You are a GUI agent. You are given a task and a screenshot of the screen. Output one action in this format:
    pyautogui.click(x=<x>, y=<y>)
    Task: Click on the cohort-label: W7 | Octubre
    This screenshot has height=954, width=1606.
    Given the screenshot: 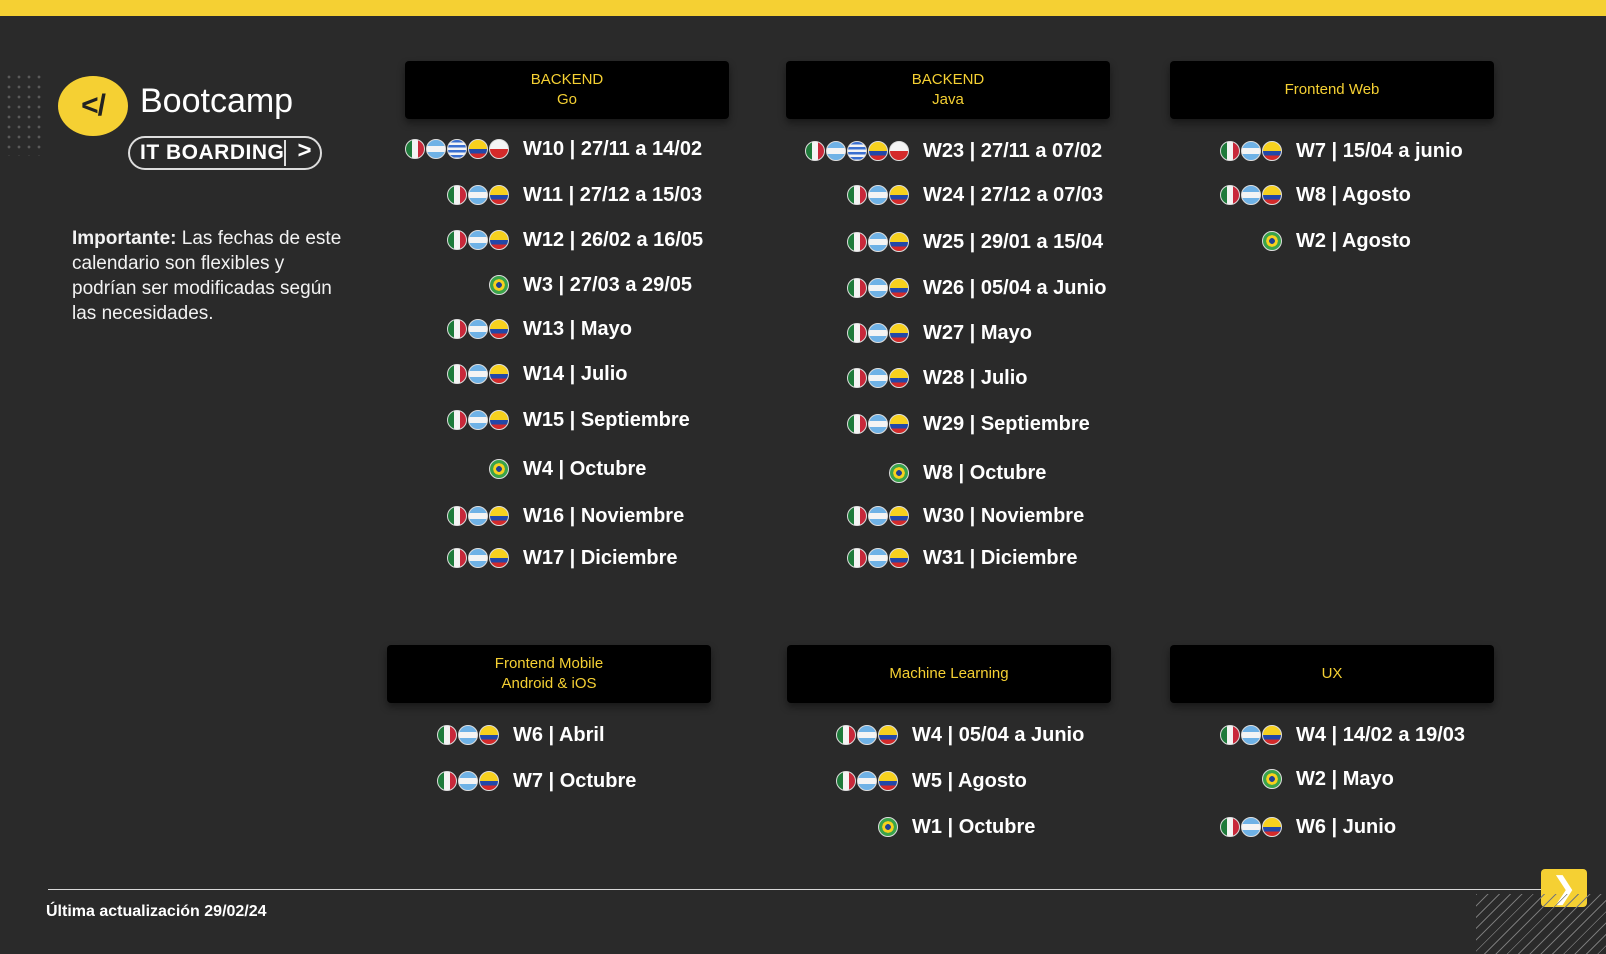 What is the action you would take?
    pyautogui.click(x=575, y=780)
    